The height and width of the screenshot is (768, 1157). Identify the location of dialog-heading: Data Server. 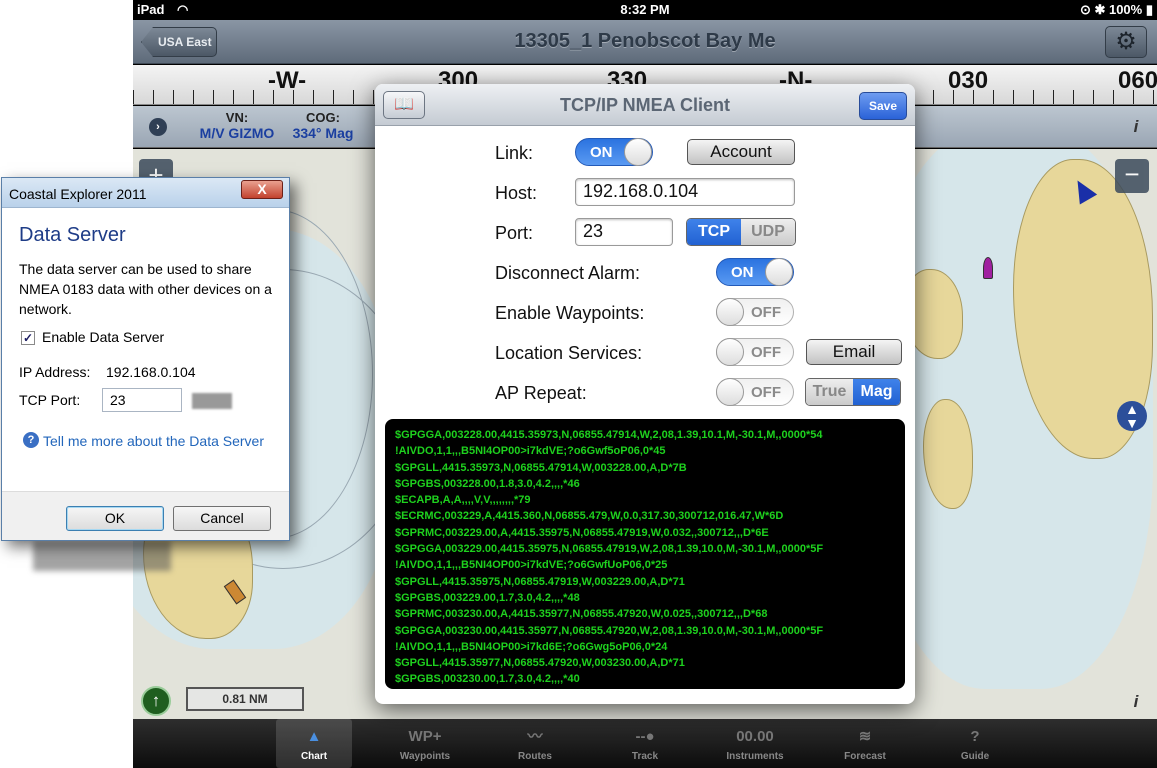
(72, 235).